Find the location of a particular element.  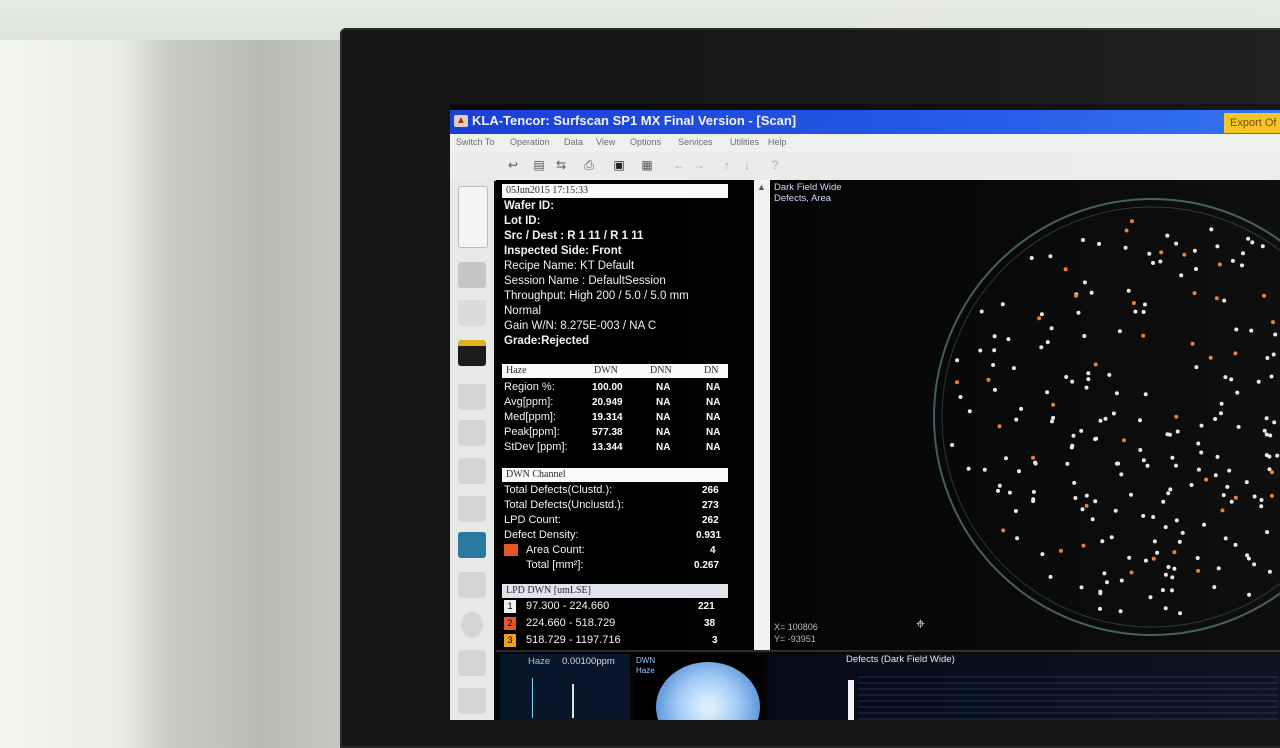

lpd-bin-index: 2 is located at coordinates (510, 623).